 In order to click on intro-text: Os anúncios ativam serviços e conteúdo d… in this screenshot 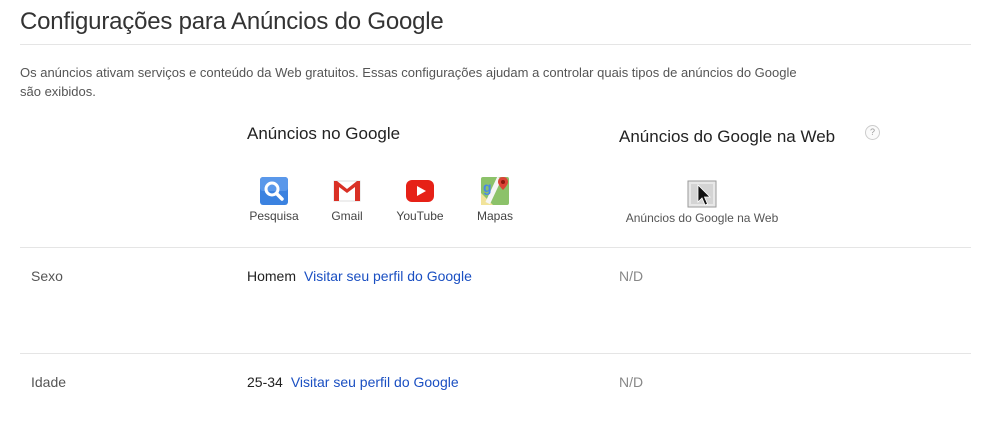, I will do `click(408, 82)`.